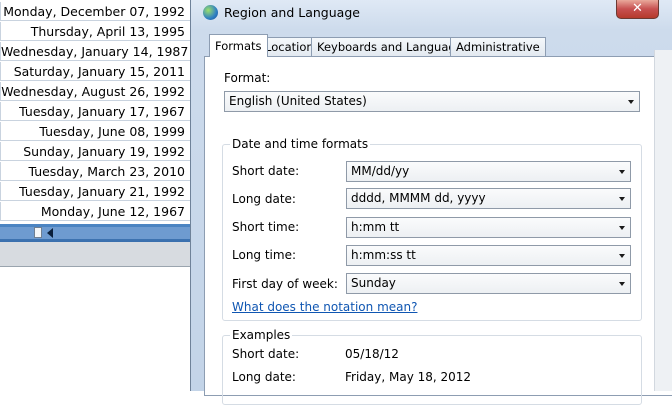  I want to click on list-item: Saturday, January 15, 2011, so click(95, 71).